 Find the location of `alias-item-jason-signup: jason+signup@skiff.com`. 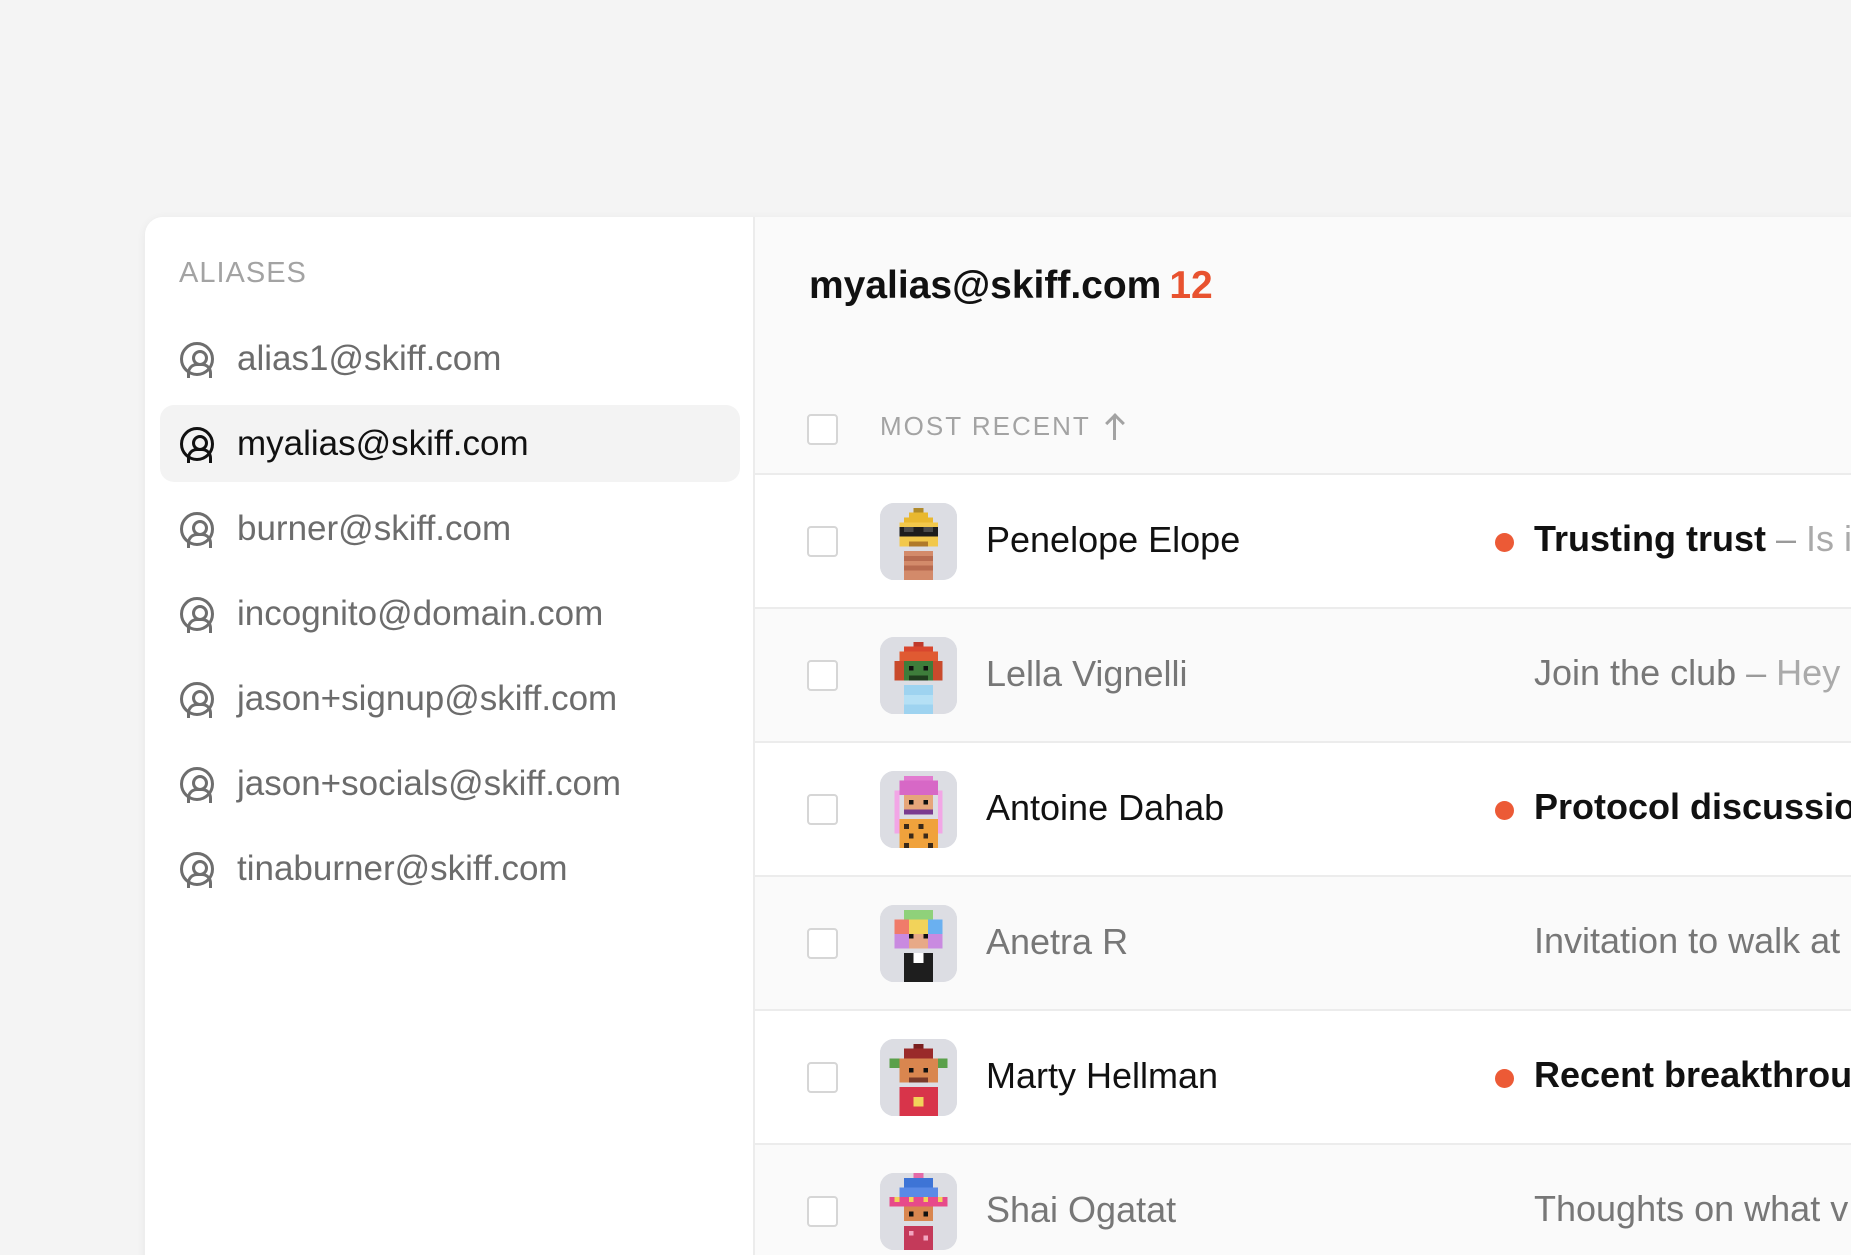

alias-item-jason-signup: jason+signup@skiff.com is located at coordinates (450, 698).